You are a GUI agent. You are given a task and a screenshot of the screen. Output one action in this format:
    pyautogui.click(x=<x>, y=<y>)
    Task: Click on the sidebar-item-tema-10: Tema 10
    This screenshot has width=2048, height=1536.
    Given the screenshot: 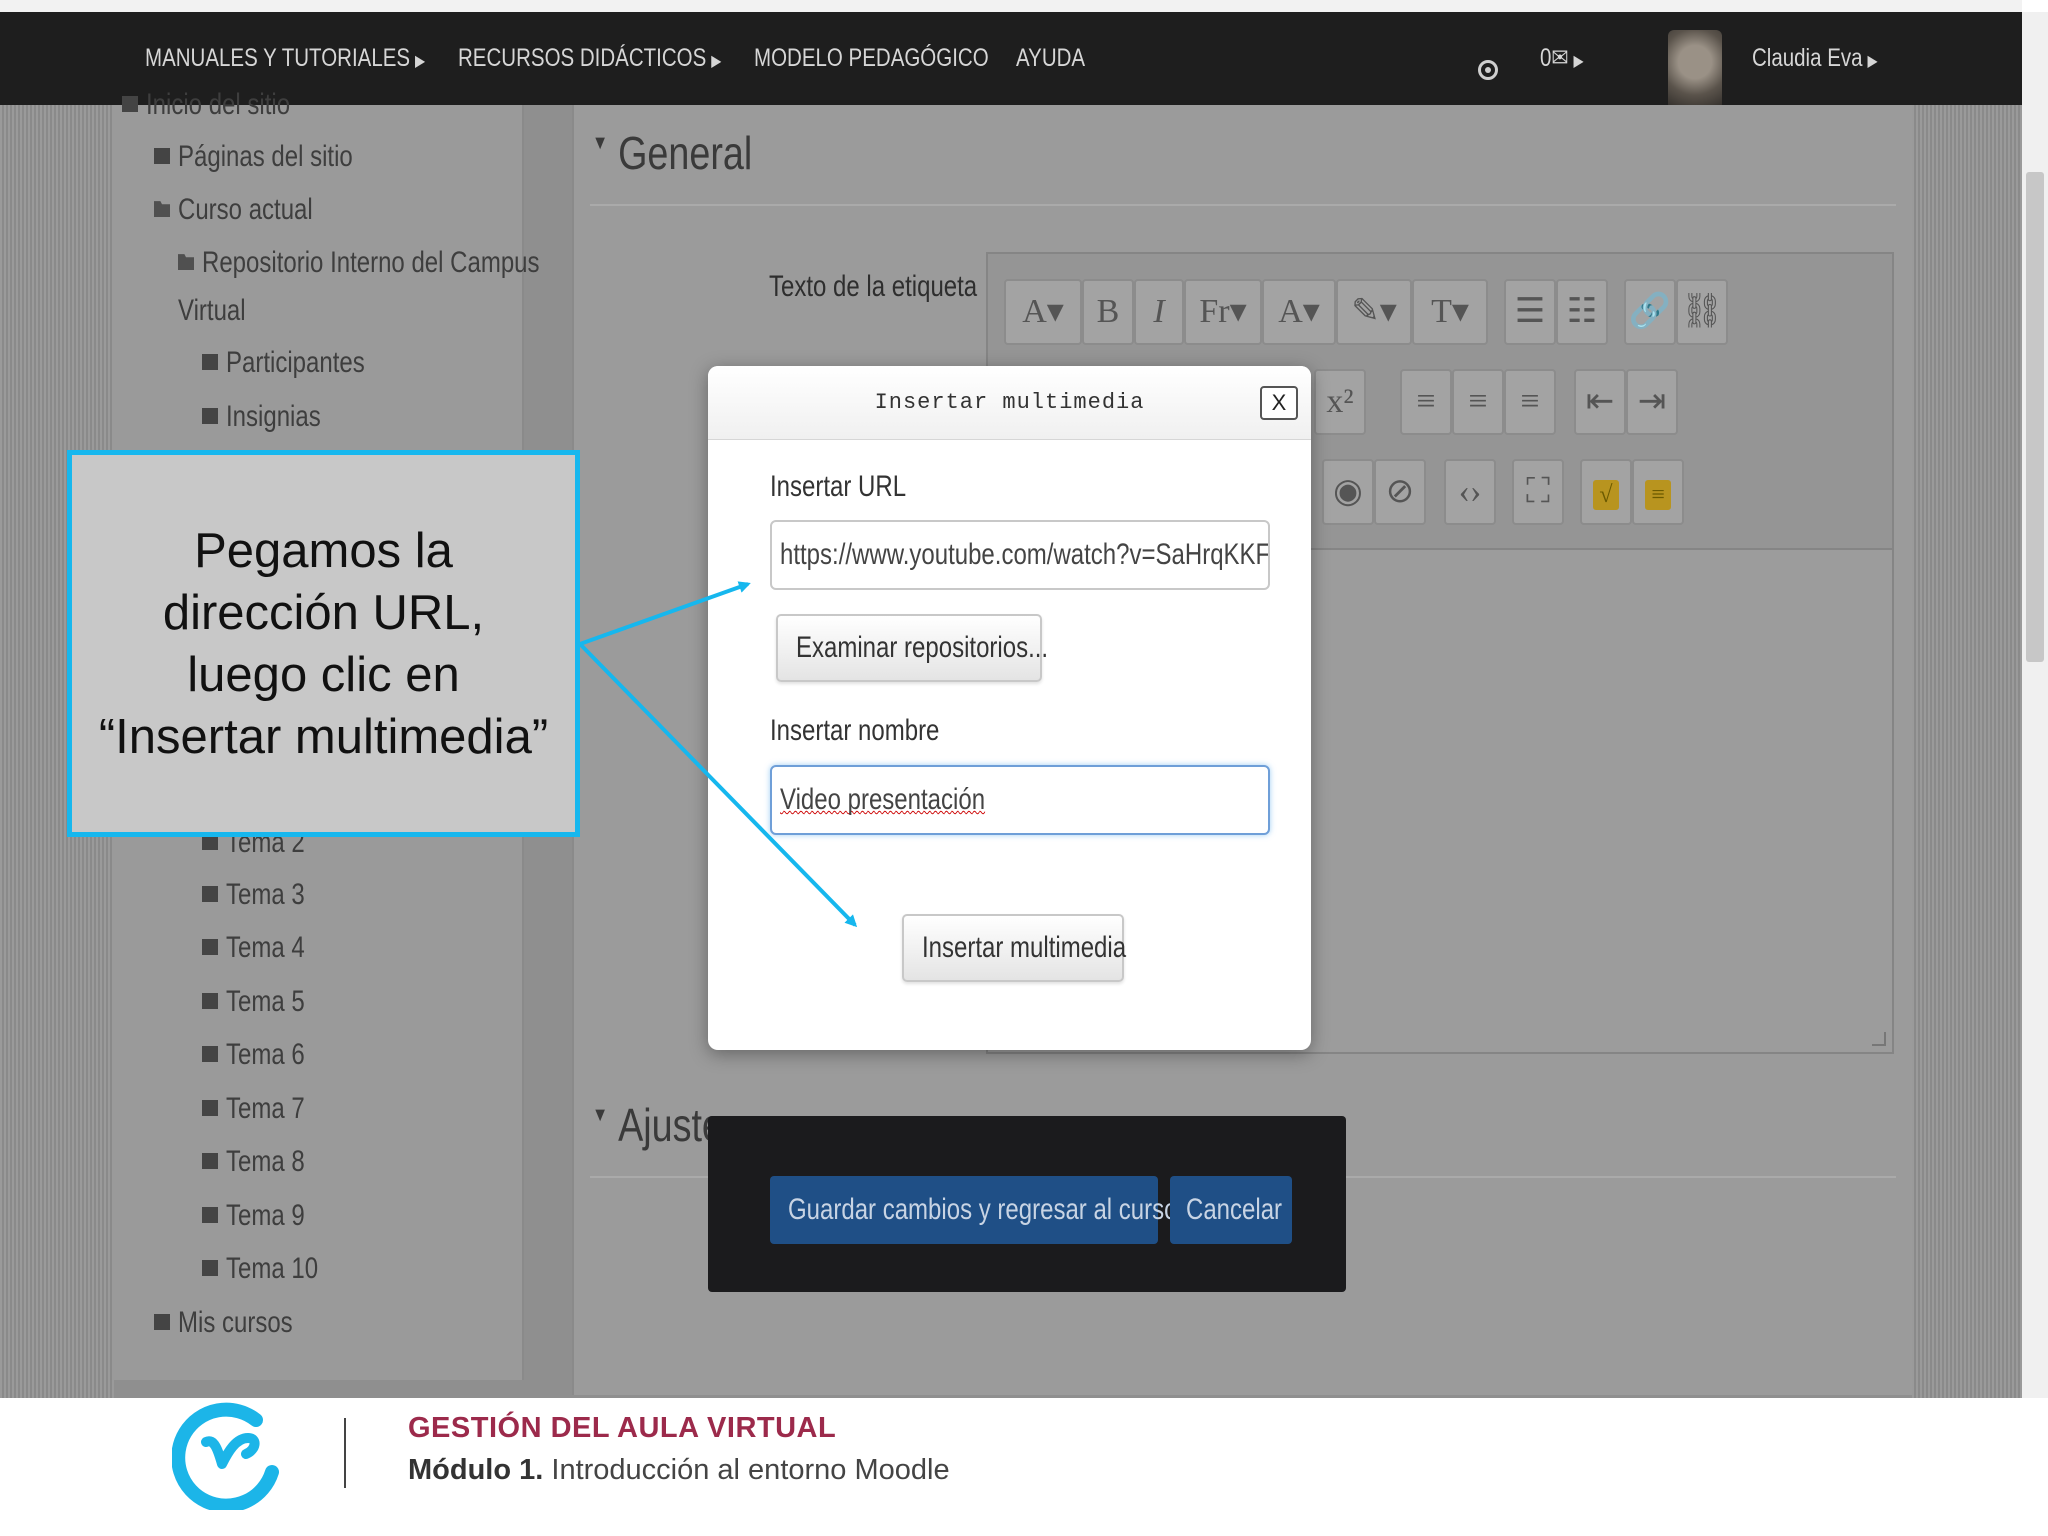 What is the action you would take?
    pyautogui.click(x=260, y=1269)
    